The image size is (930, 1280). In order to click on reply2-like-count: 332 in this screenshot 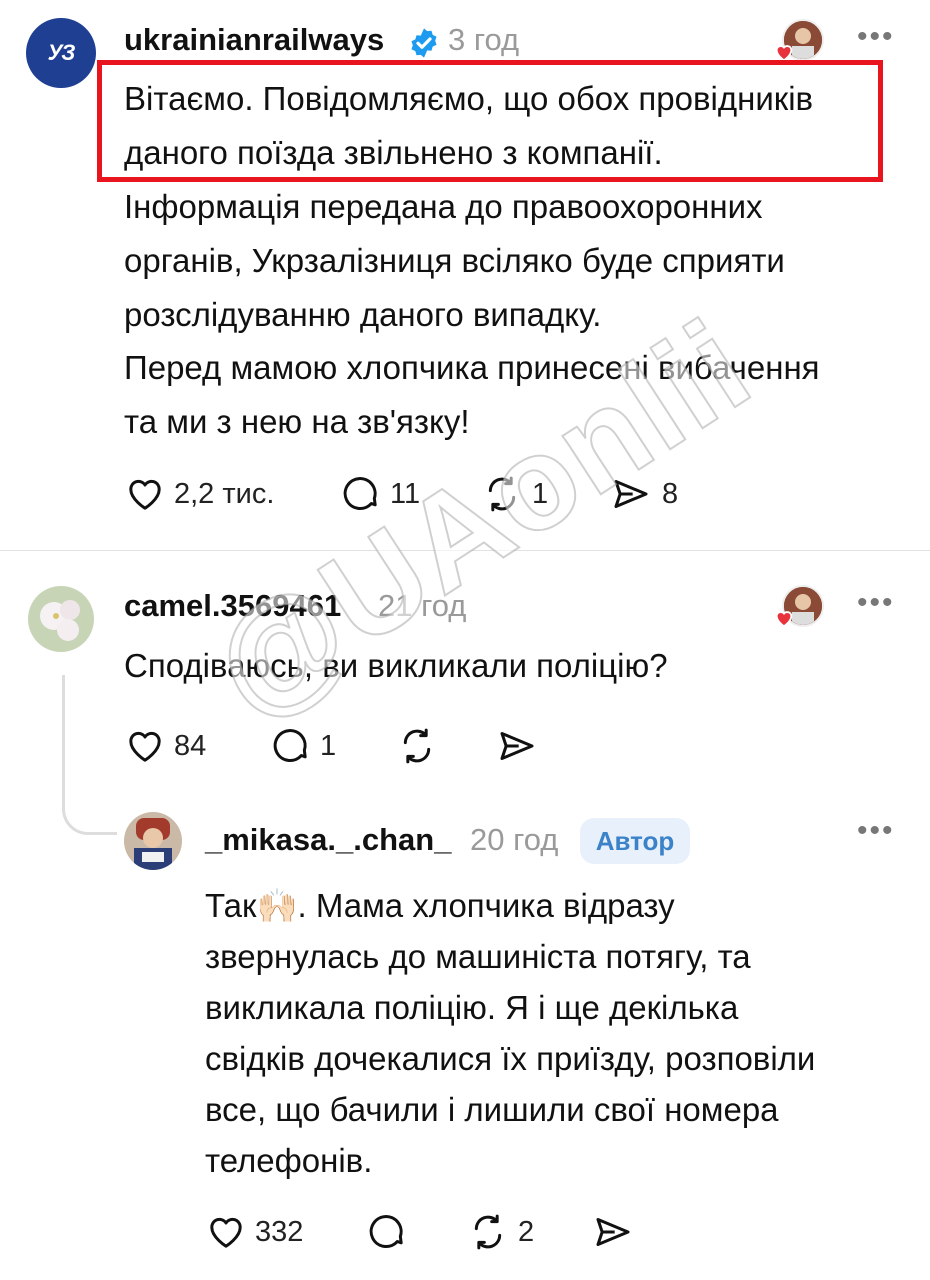, I will do `click(279, 1231)`.